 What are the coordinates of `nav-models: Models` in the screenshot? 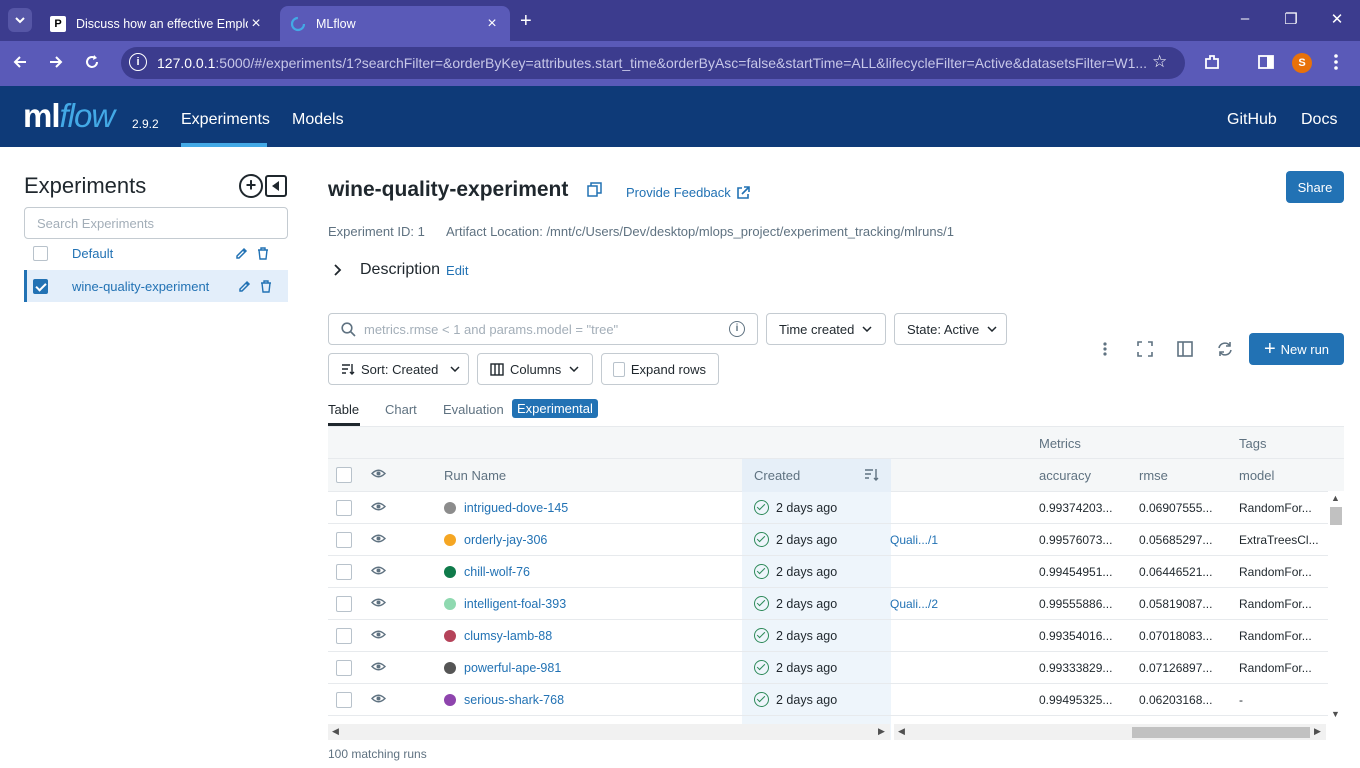 It's located at (318, 120).